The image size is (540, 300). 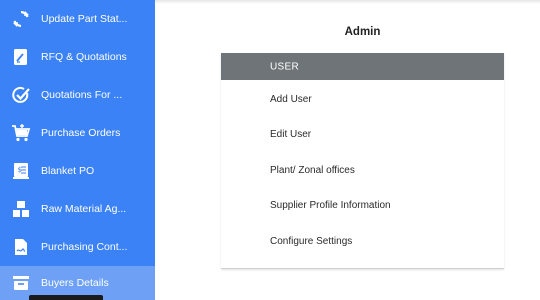 What do you see at coordinates (21, 209) in the screenshot?
I see `boxes-icon` at bounding box center [21, 209].